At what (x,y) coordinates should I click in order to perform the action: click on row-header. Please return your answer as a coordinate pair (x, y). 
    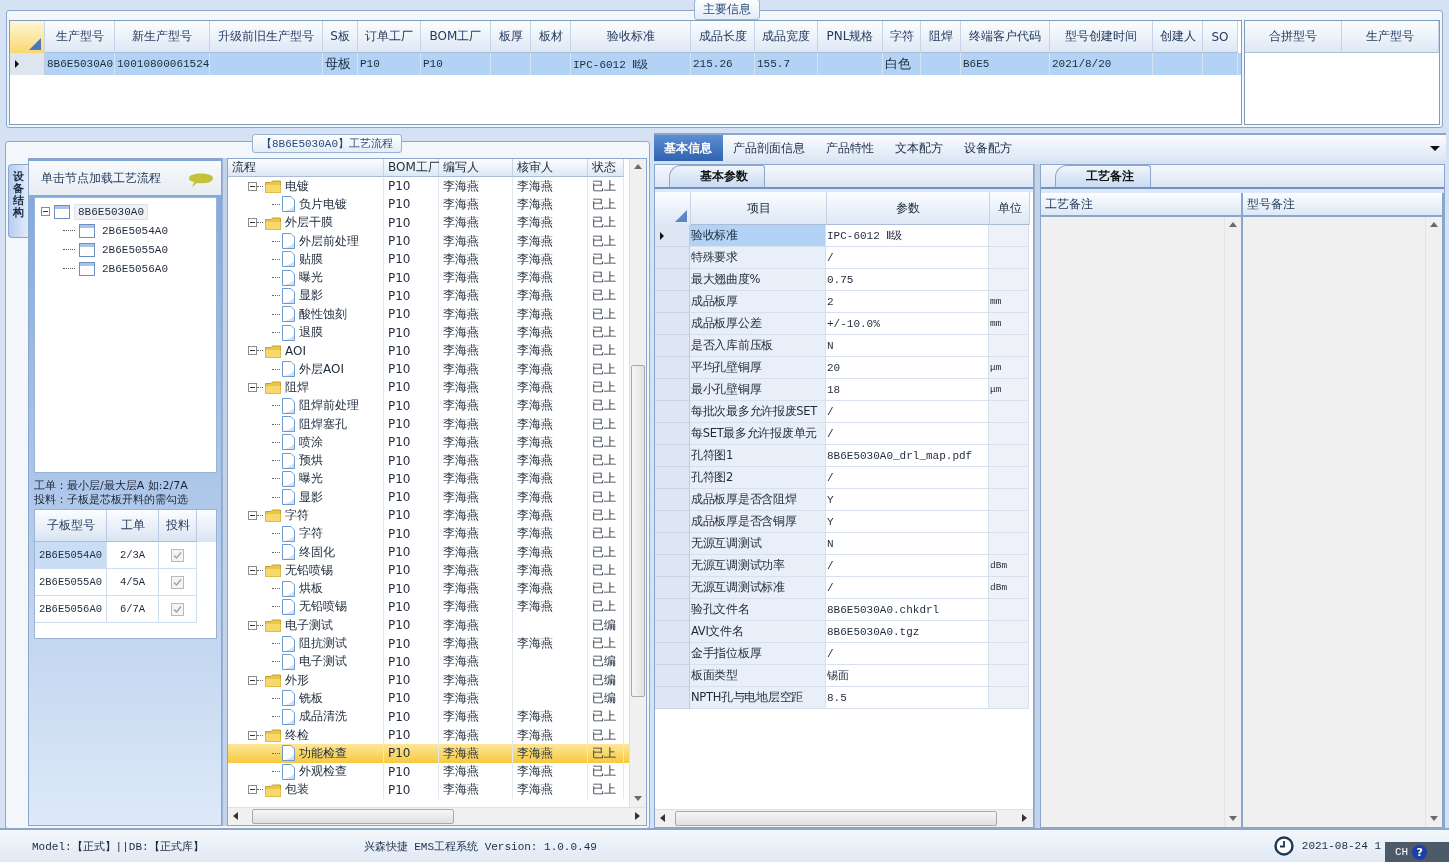
    Looking at the image, I should click on (672, 236).